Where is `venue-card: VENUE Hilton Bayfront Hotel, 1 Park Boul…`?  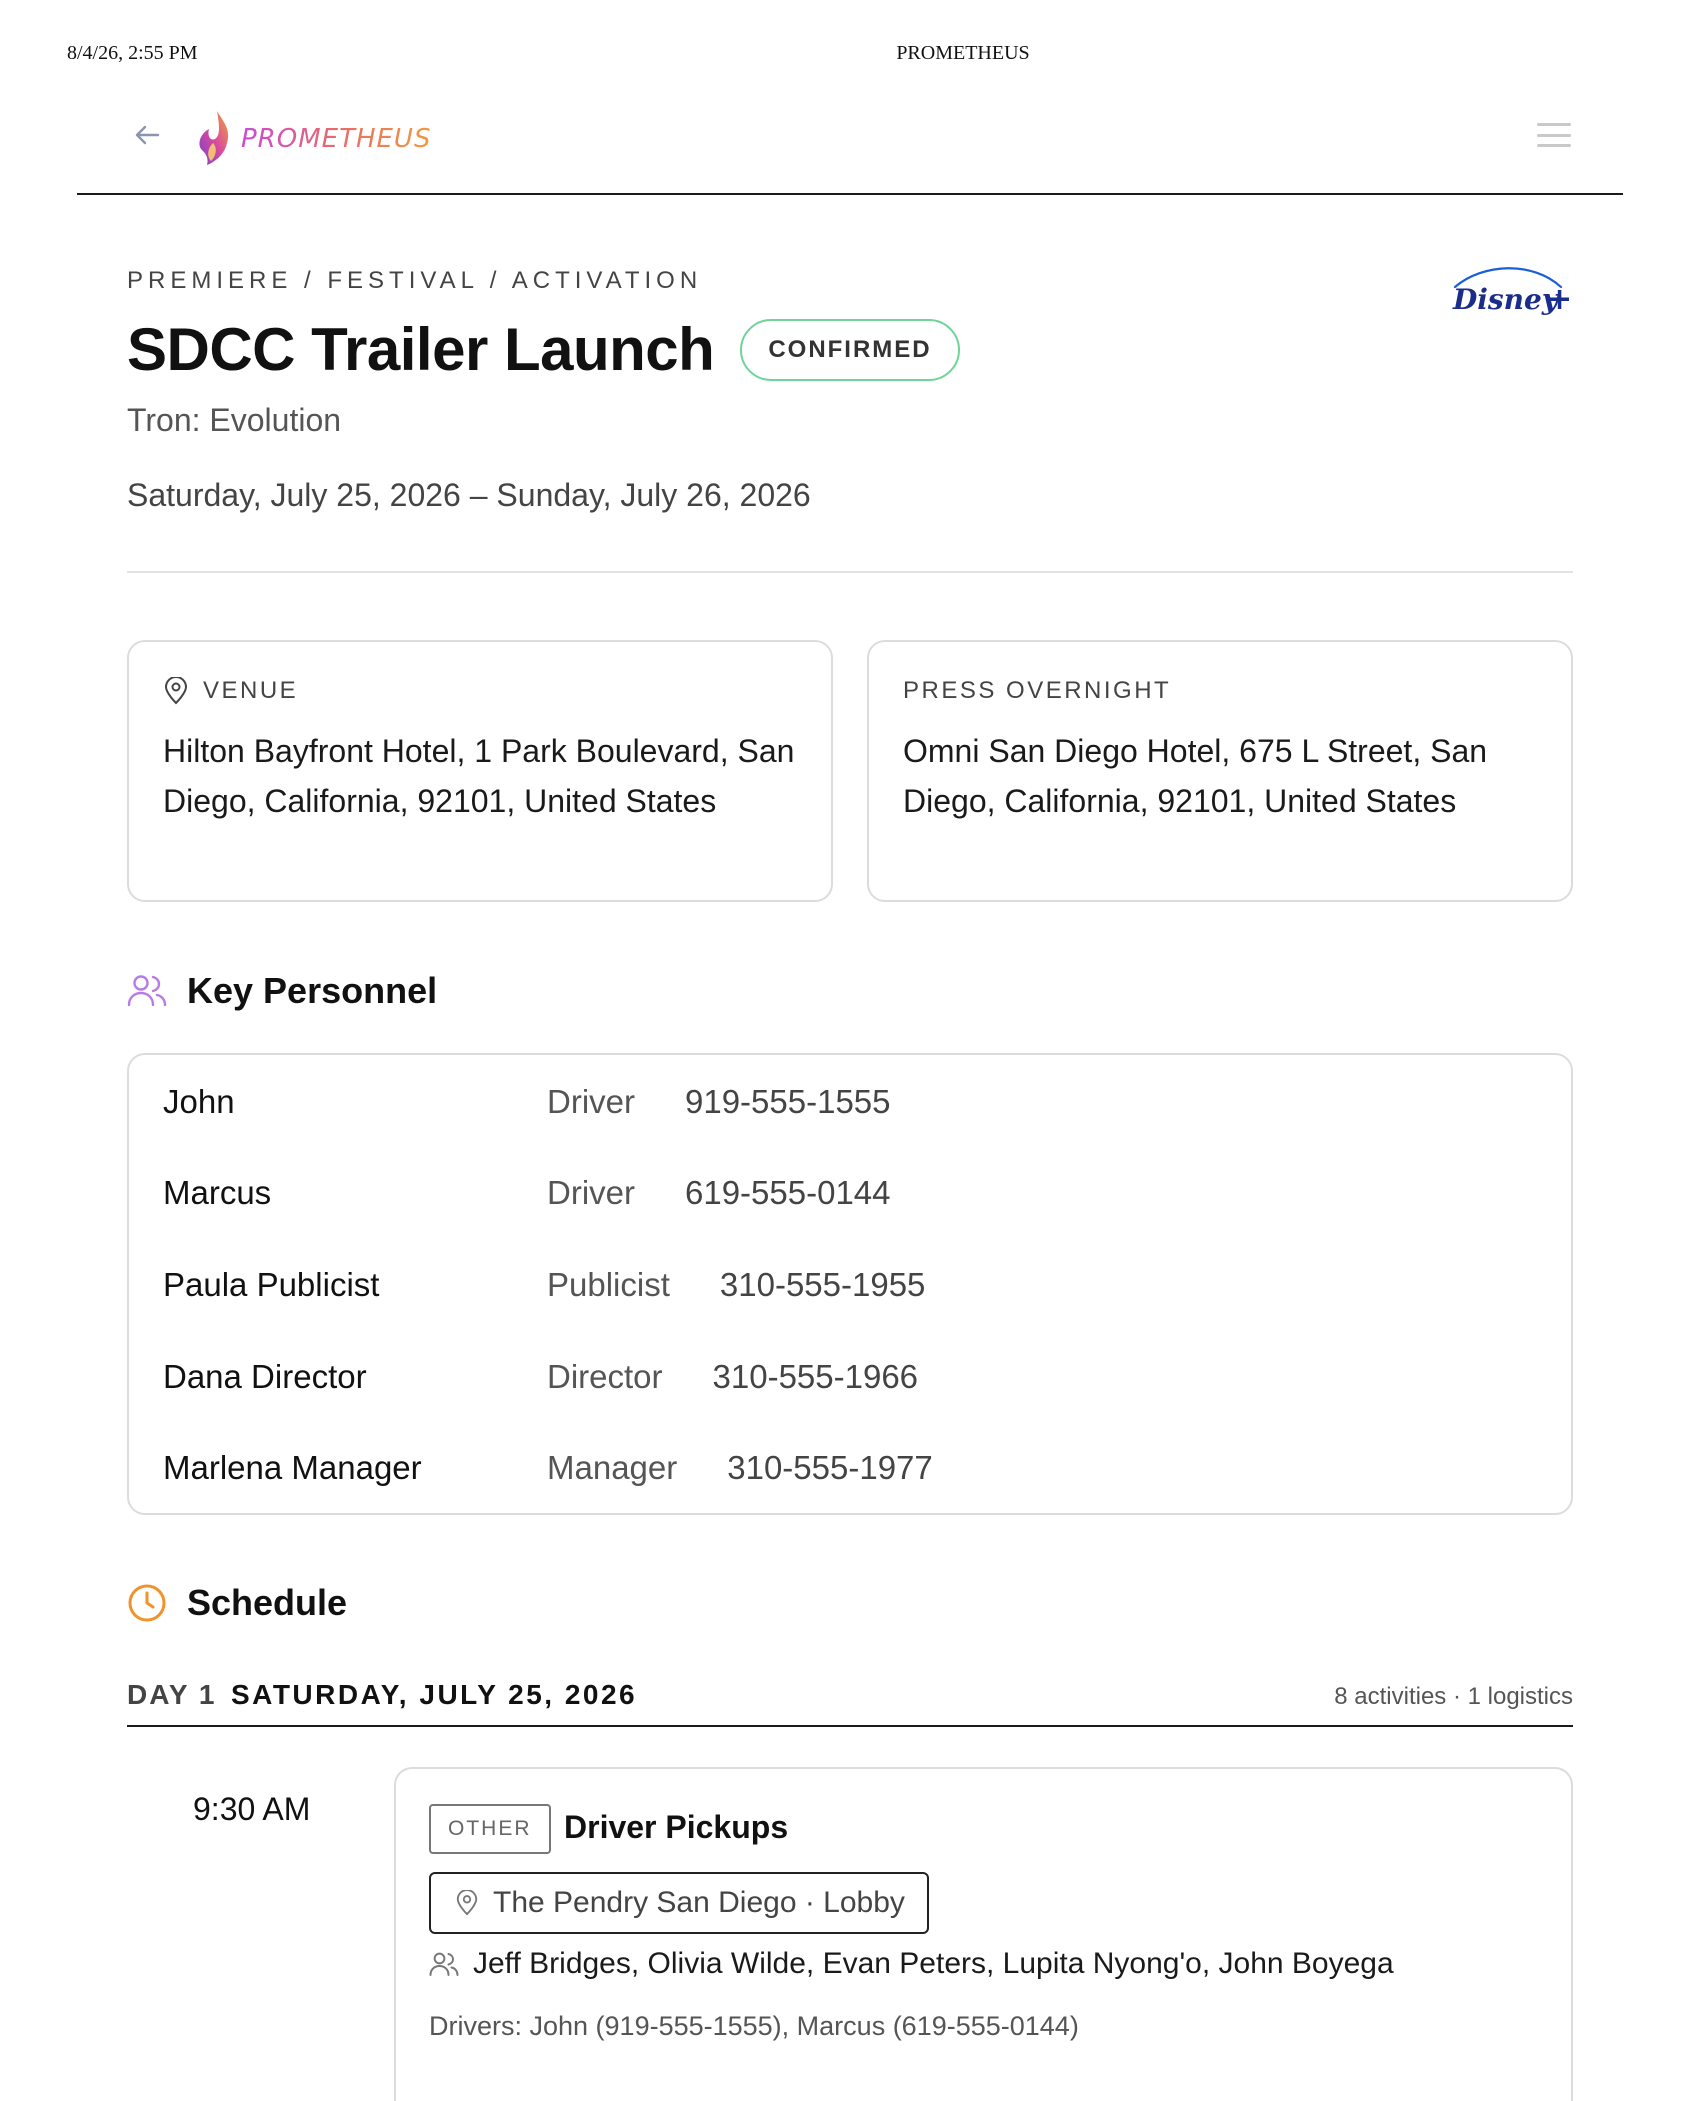 venue-card: VENUE Hilton Bayfront Hotel, 1 Park Boul… is located at coordinates (480, 771).